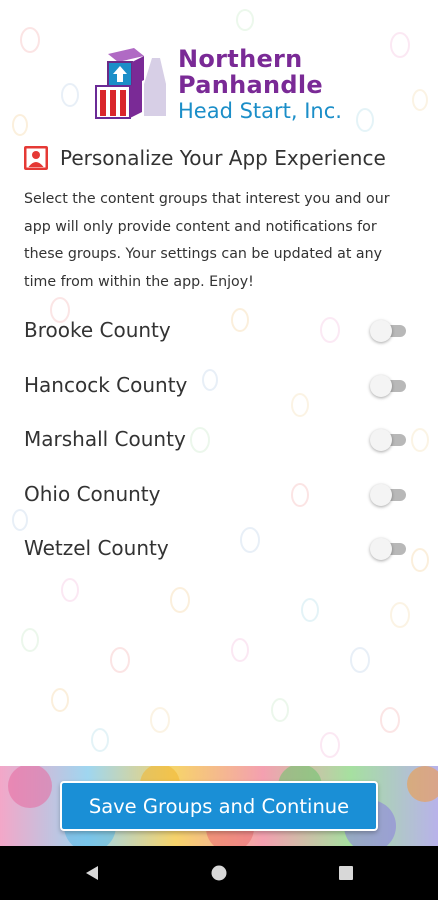 This screenshot has height=900, width=438. Describe the element at coordinates (36, 158) in the screenshot. I see `person-icon` at that location.